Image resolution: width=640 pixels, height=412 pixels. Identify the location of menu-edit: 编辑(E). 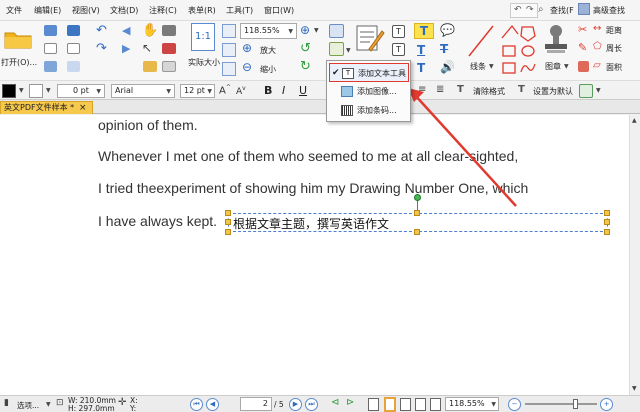
(47, 10).